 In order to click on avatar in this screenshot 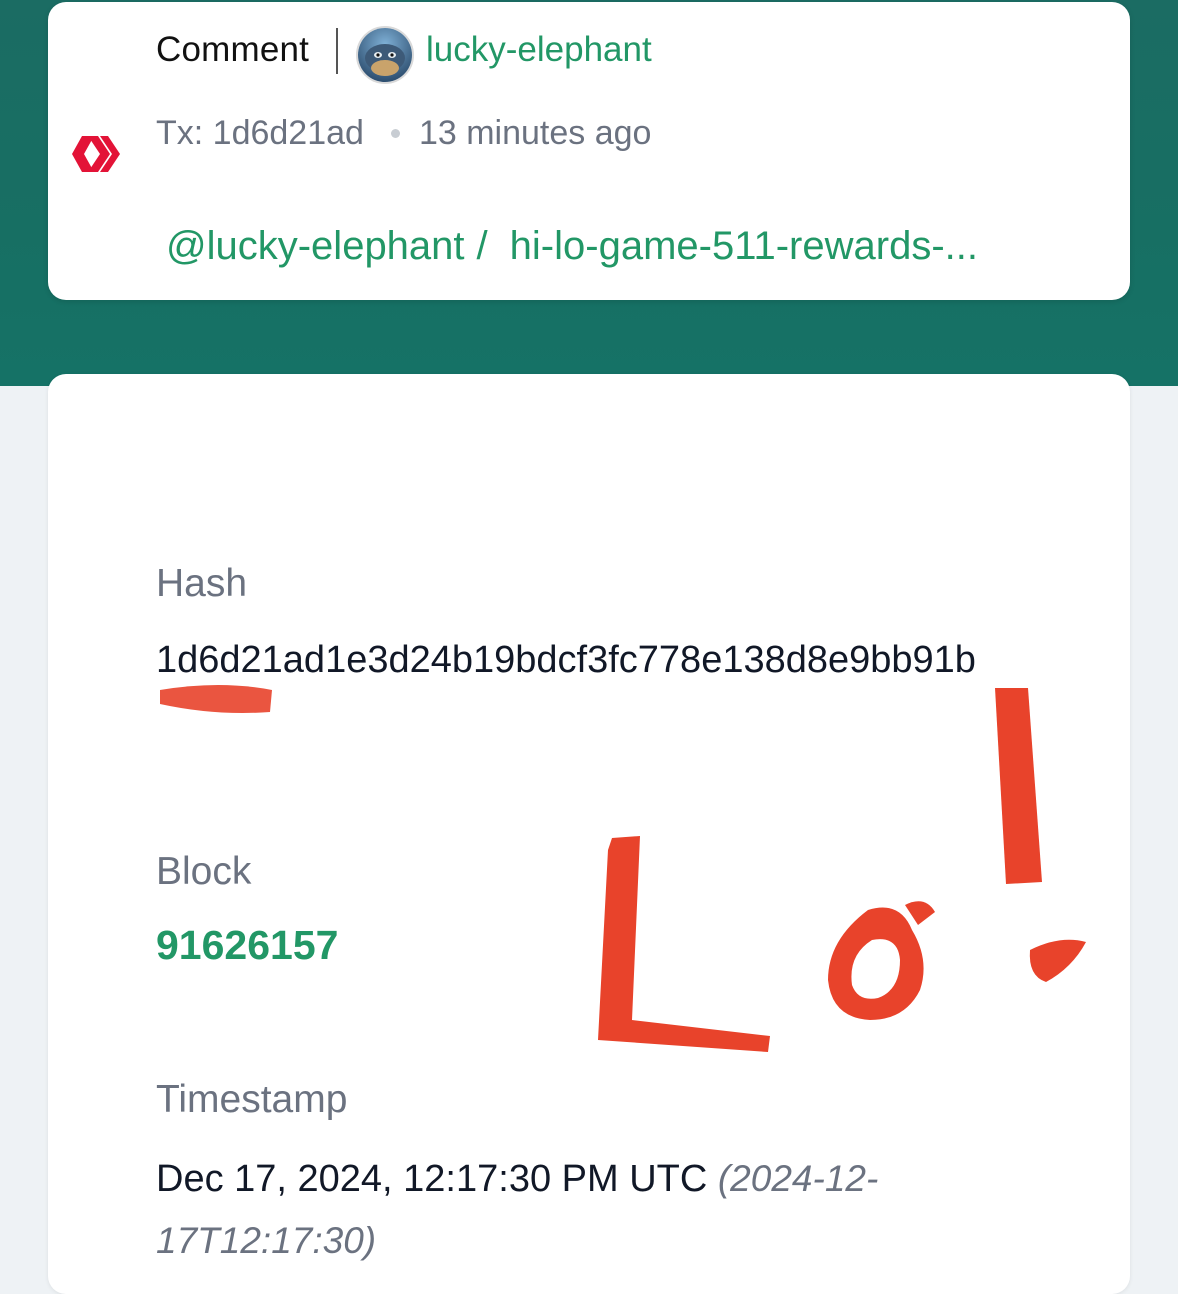, I will do `click(385, 55)`.